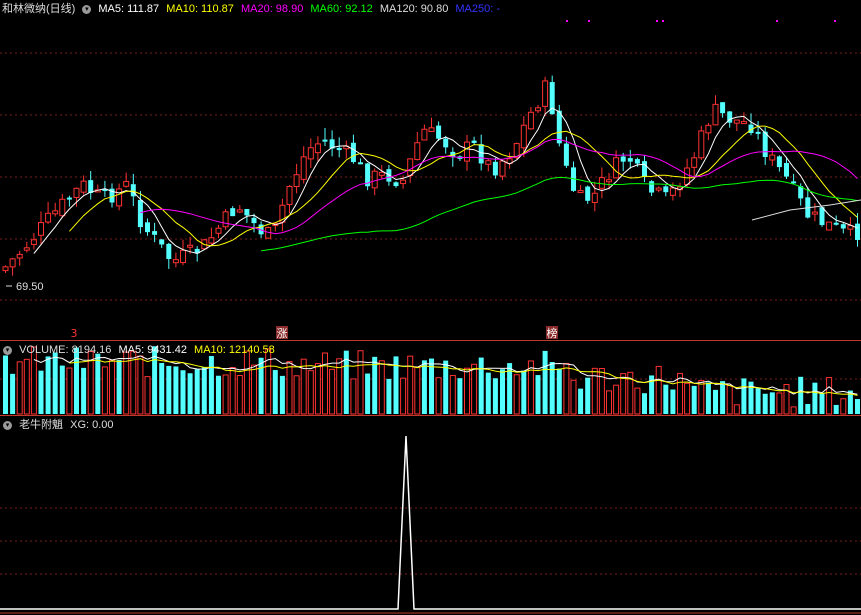  What do you see at coordinates (92, 425) in the screenshot?
I see `xg-value-label: XG: 0.00` at bounding box center [92, 425].